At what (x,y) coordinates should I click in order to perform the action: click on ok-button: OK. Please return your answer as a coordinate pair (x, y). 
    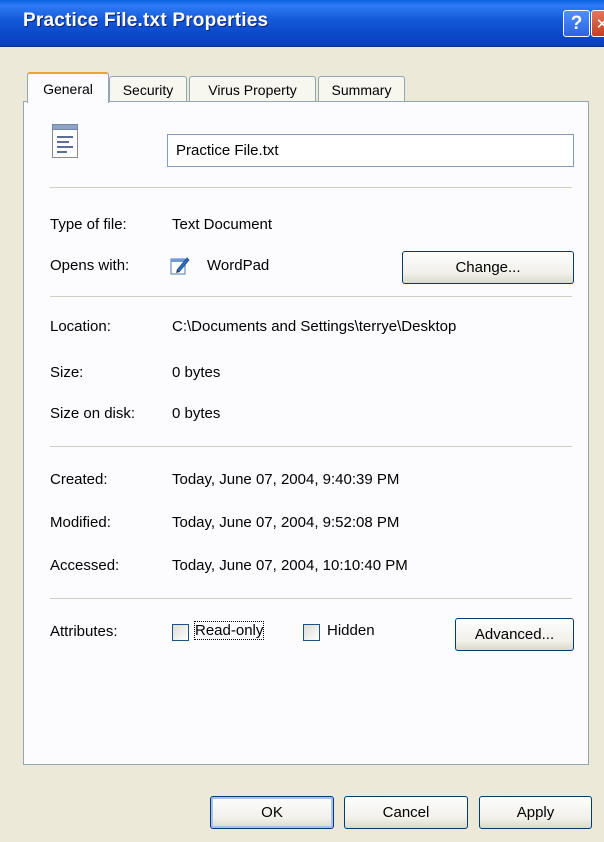
    Looking at the image, I should click on (272, 812).